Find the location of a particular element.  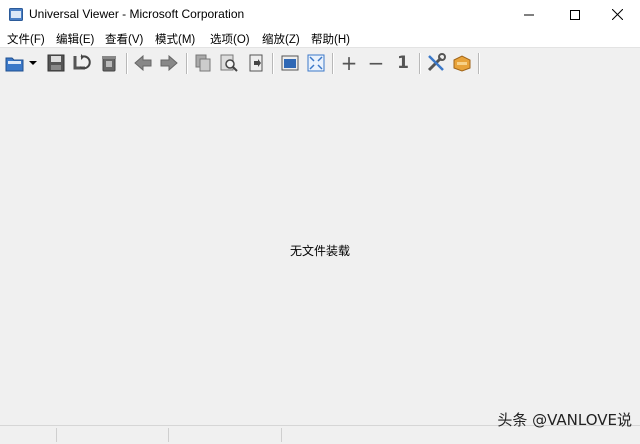

zoom-out-button: − is located at coordinates (376, 63).